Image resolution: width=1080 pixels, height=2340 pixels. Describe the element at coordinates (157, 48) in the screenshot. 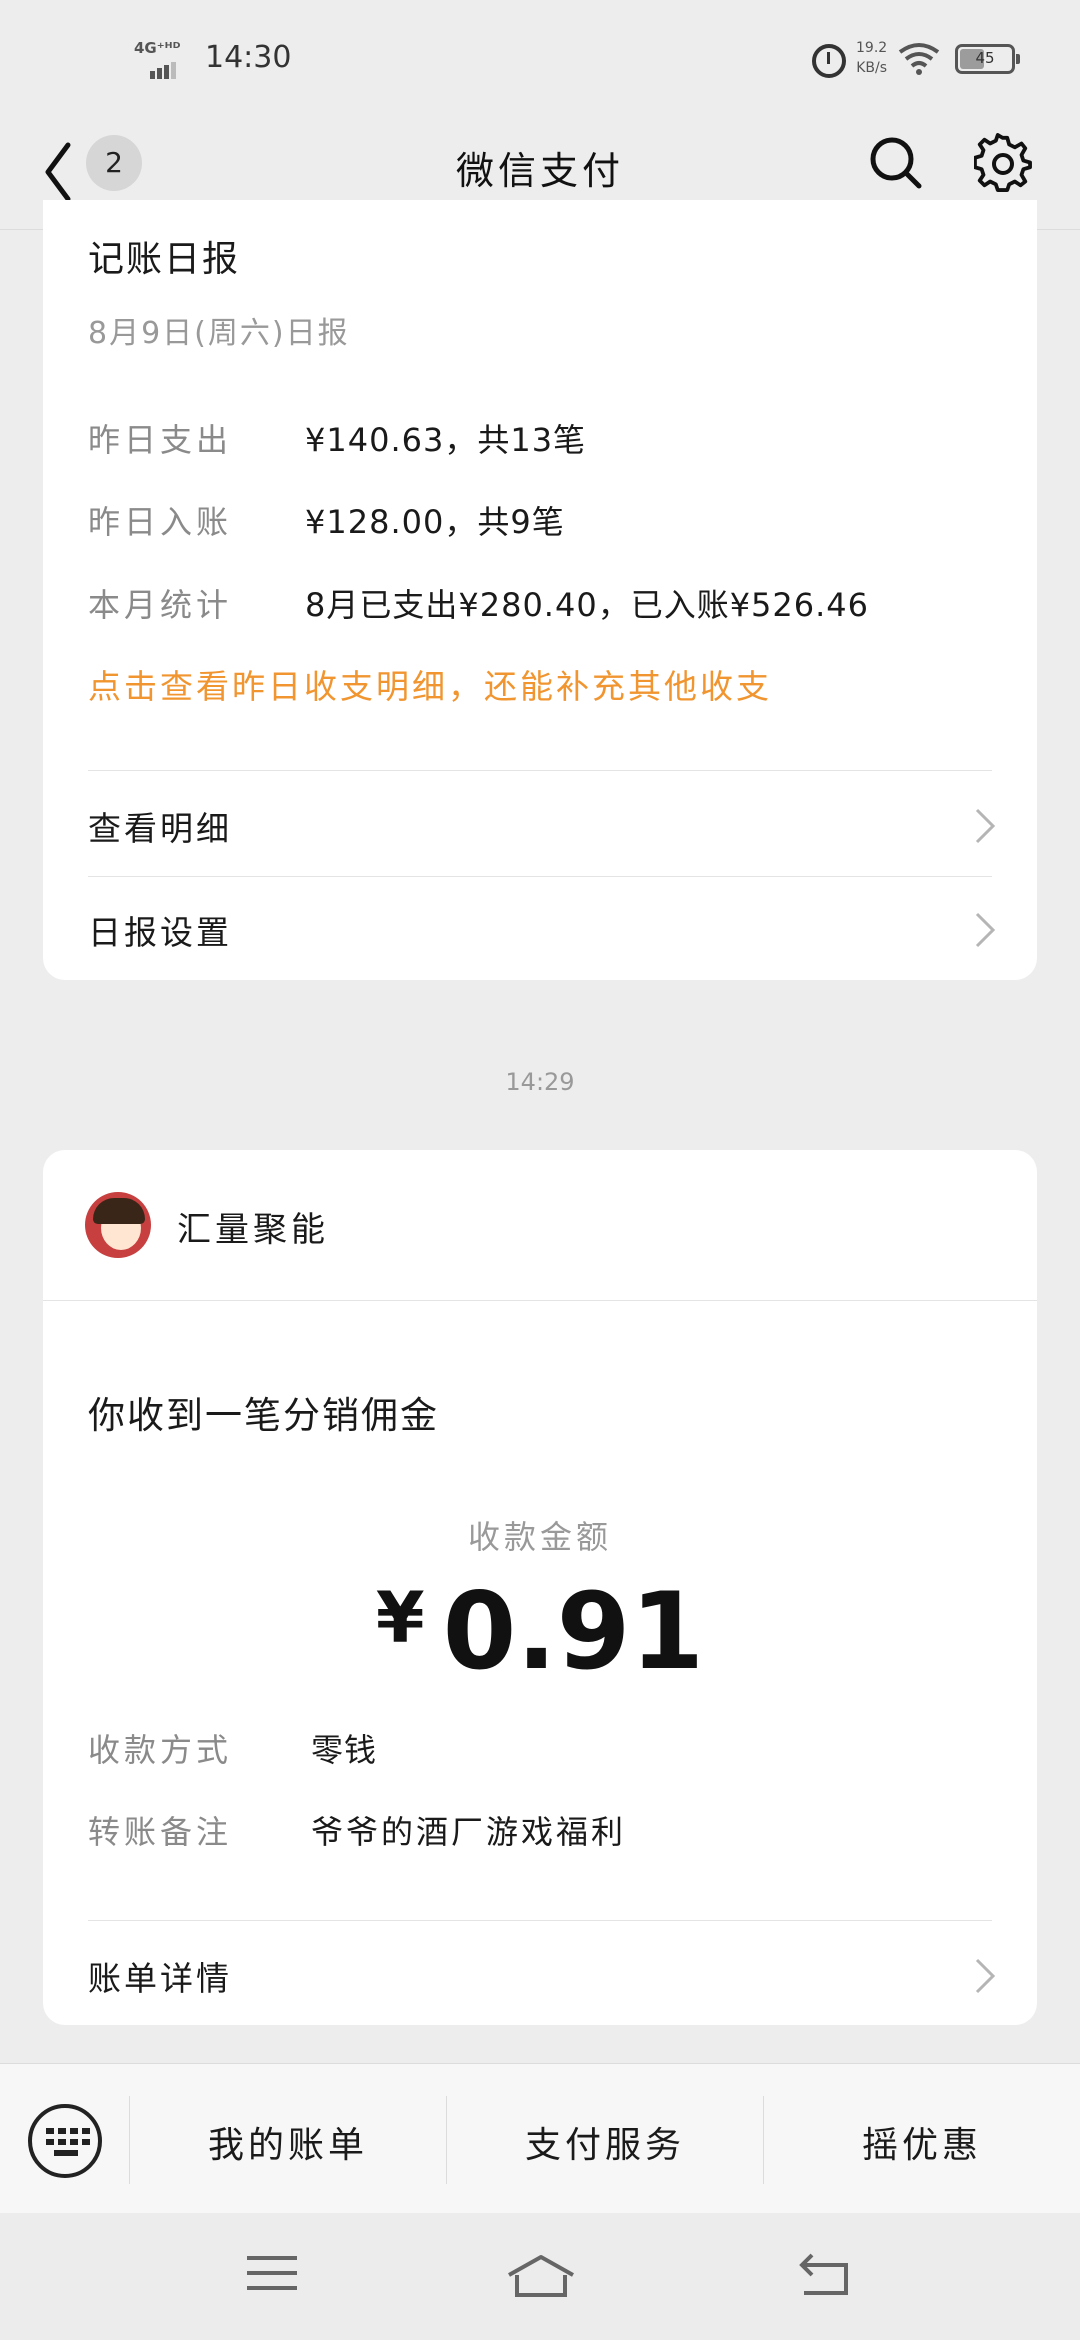

I see `network-type: 4G⁺ᴴᴰ` at that location.